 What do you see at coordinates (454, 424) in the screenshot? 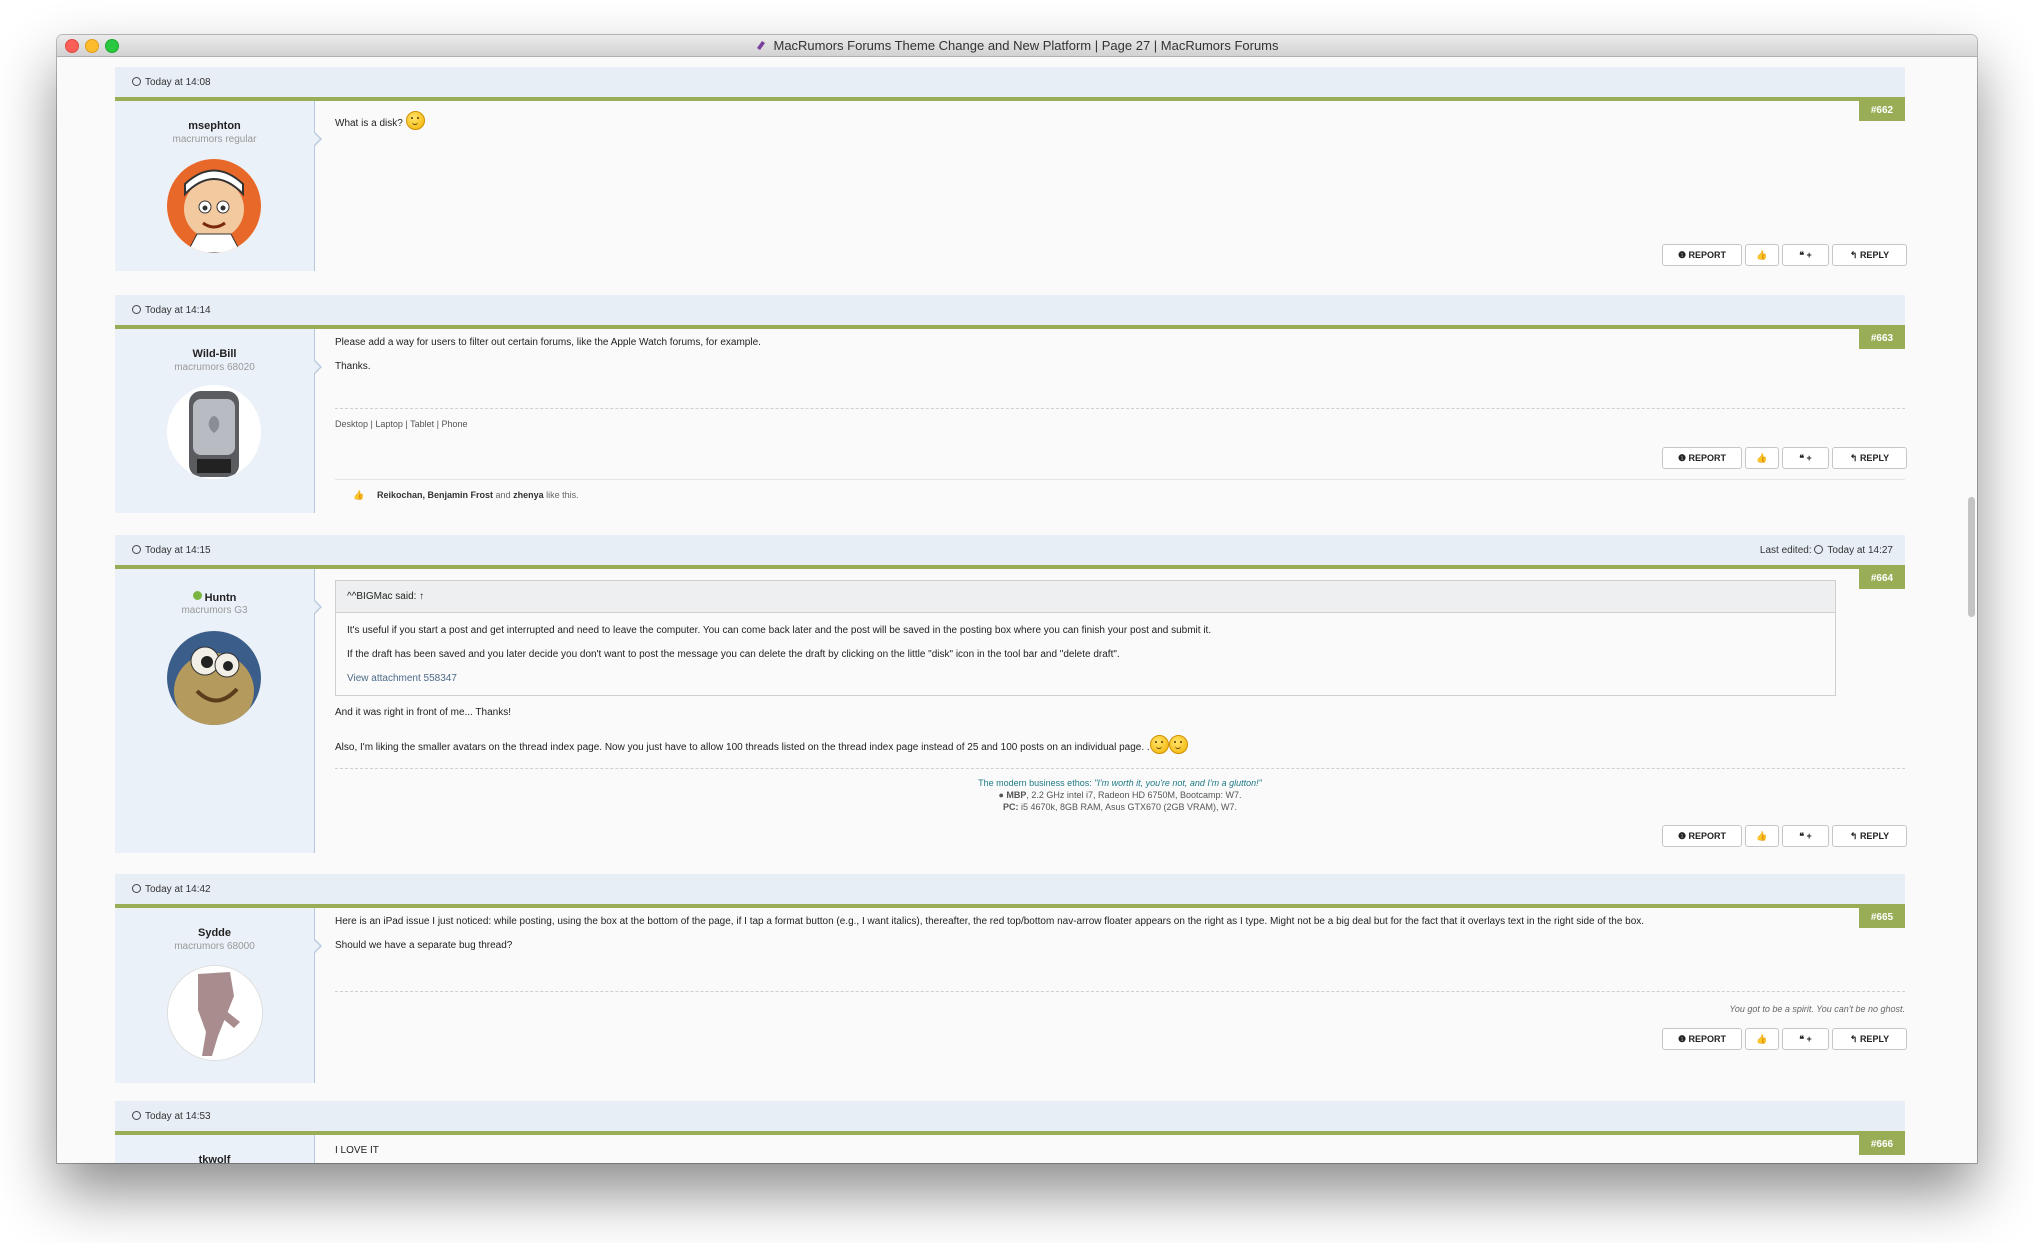
I see `sig-link-phone: Phone` at bounding box center [454, 424].